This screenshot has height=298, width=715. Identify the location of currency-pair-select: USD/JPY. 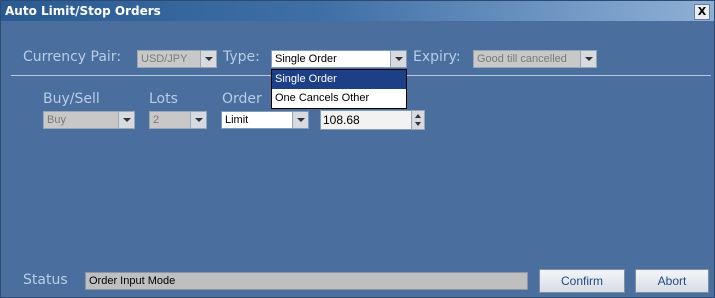
(177, 59).